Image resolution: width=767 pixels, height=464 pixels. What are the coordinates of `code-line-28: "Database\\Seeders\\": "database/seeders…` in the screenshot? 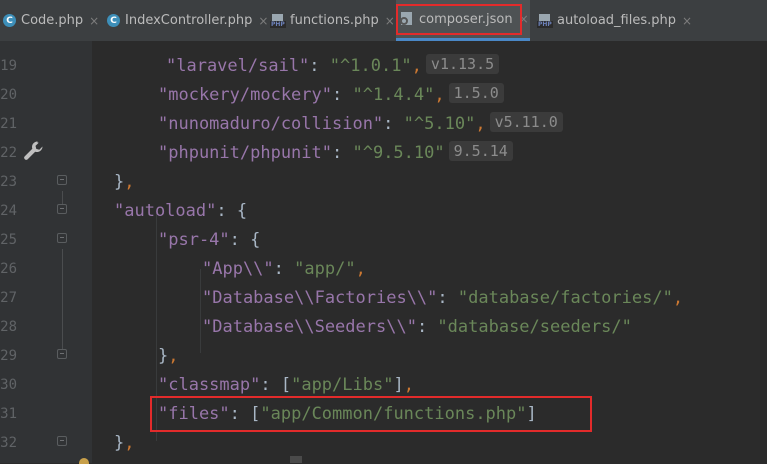 It's located at (417, 327).